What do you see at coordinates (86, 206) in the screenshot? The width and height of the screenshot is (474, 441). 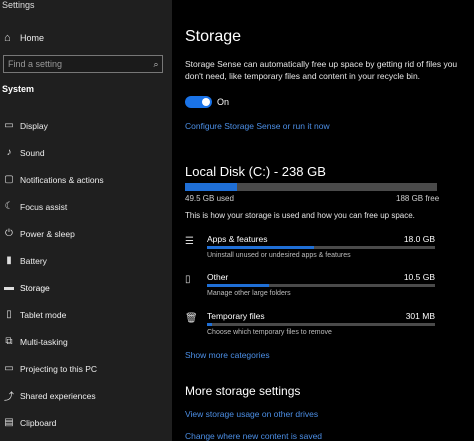 I see `sidebar-item-focus-assist: ☾ Focus assist` at bounding box center [86, 206].